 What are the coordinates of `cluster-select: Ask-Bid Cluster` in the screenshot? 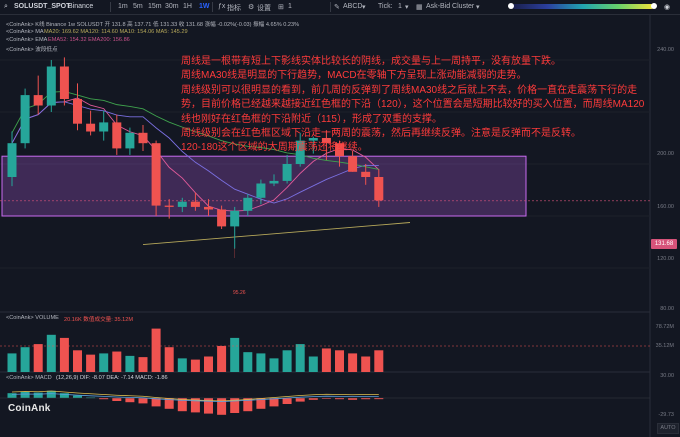 It's located at (450, 6).